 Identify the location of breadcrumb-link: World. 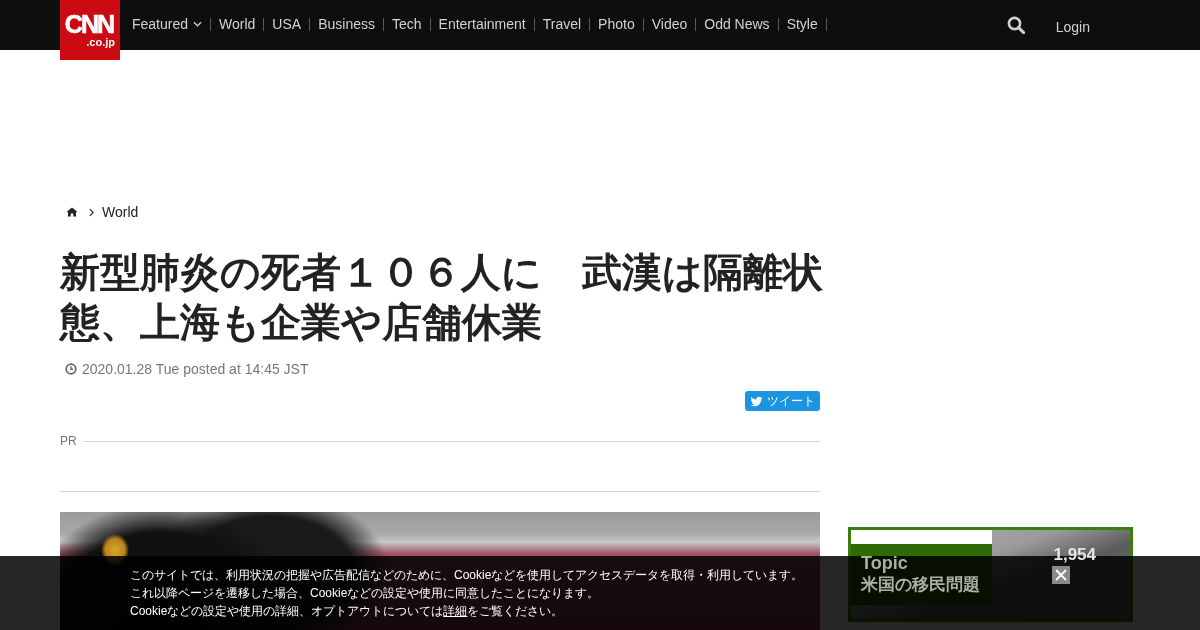
(120, 212).